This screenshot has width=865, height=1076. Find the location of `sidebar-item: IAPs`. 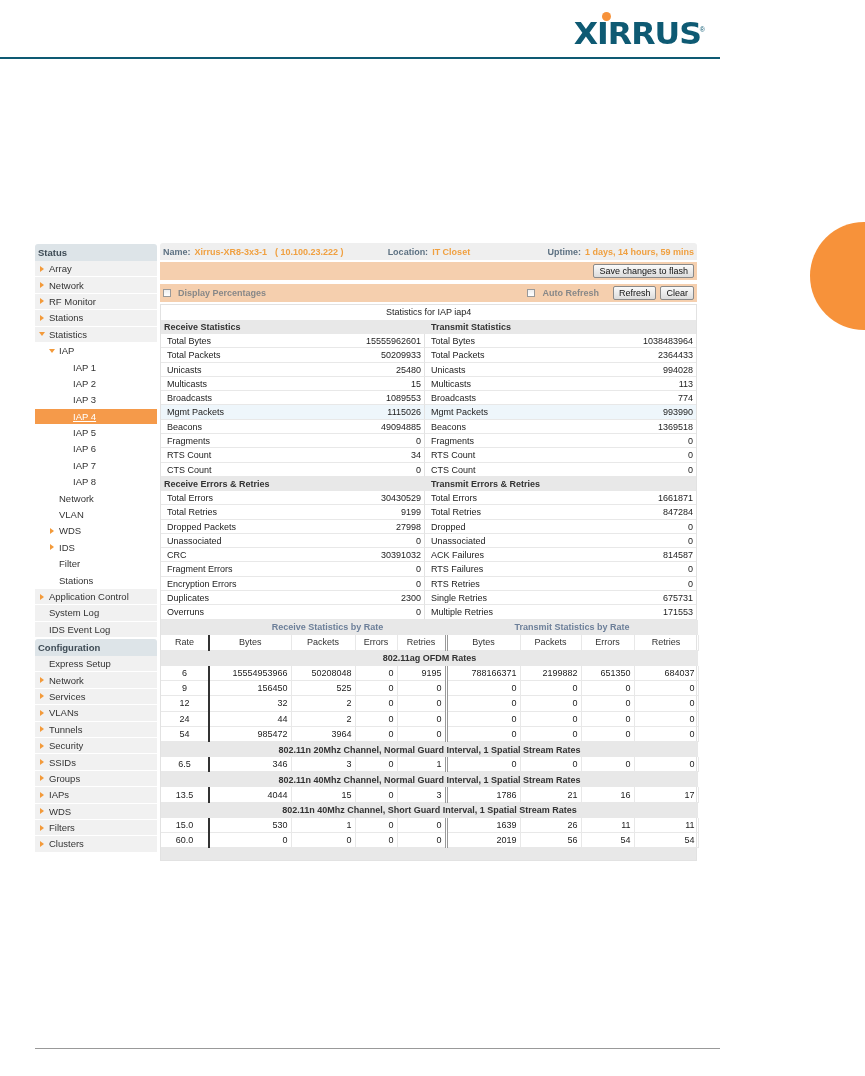

sidebar-item: IAPs is located at coordinates (96, 795).